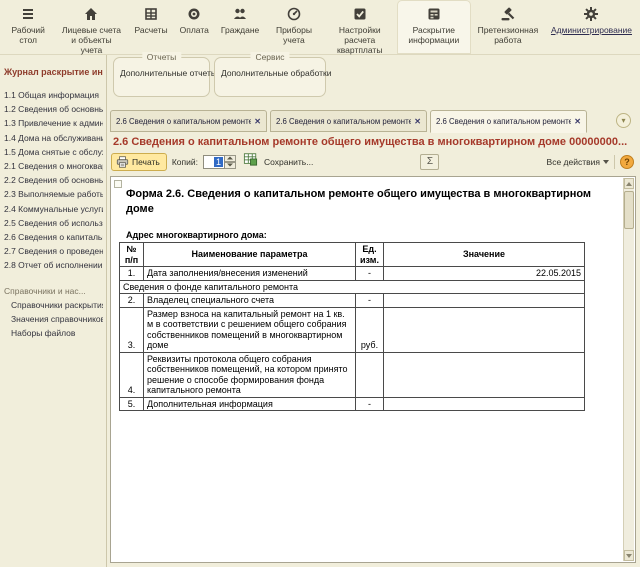 The height and width of the screenshot is (567, 640). Describe the element at coordinates (53, 138) in the screenshot. I see `sidebar-item-4: 1.4 Дома на обслуживании` at that location.